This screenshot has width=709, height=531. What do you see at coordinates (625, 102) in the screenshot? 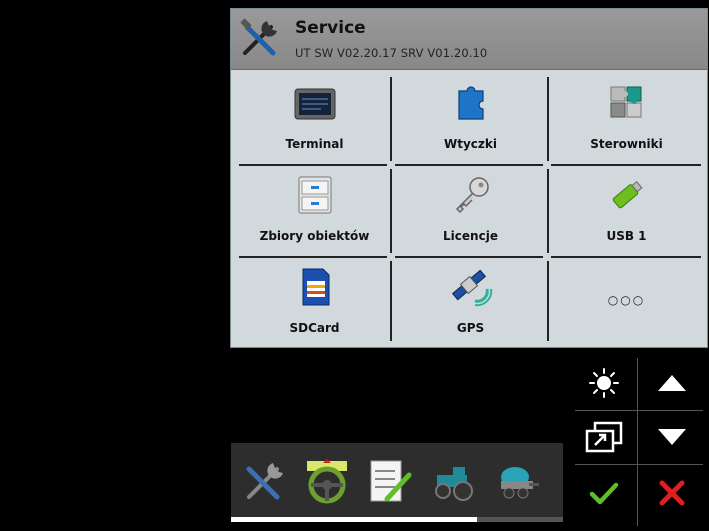
I see `puzzle-pieces-icon` at bounding box center [625, 102].